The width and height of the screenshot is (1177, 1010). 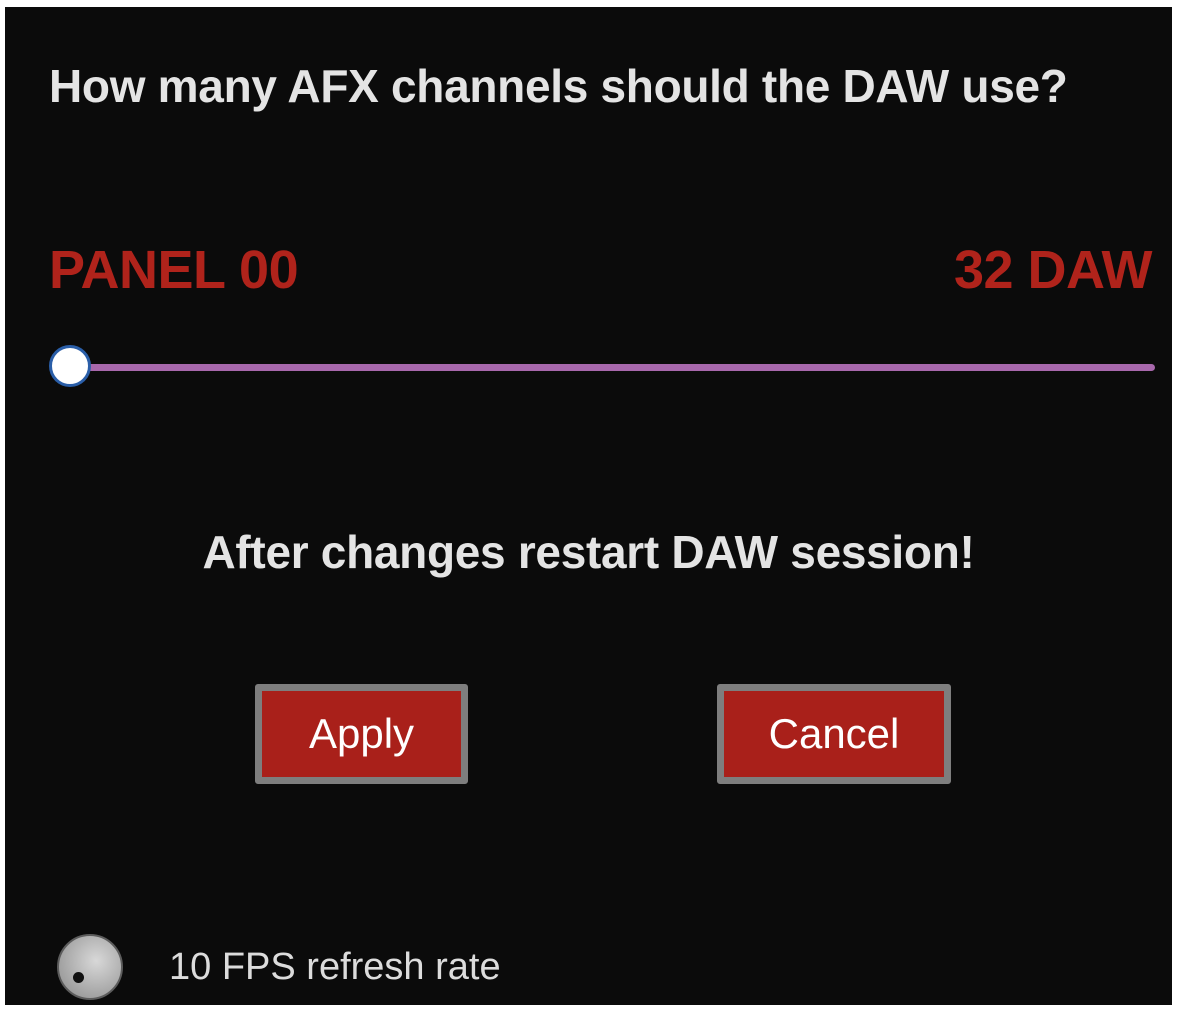 What do you see at coordinates (612, 367) in the screenshot?
I see `slider-track` at bounding box center [612, 367].